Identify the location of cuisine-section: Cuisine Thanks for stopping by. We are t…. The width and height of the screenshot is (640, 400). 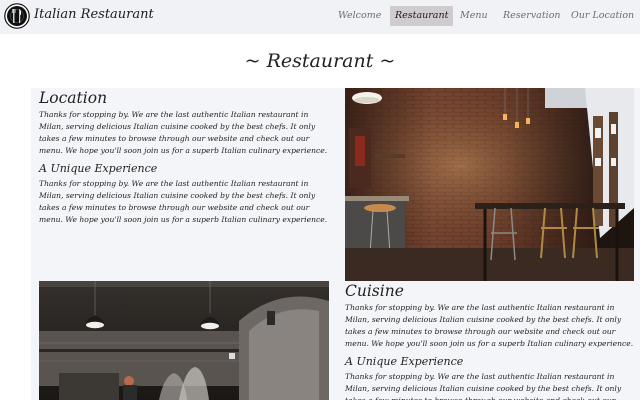
(490, 341).